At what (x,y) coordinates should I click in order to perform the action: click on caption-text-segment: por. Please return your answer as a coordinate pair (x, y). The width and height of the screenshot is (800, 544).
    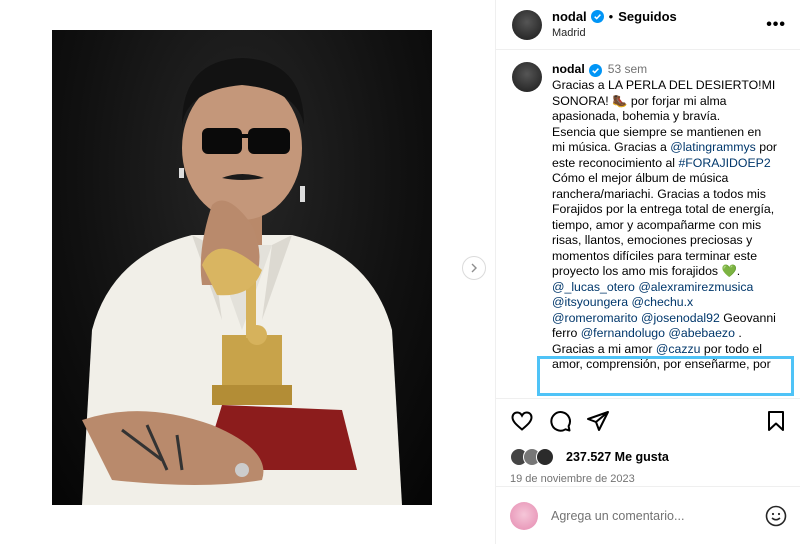
    Looking at the image, I should click on (766, 147).